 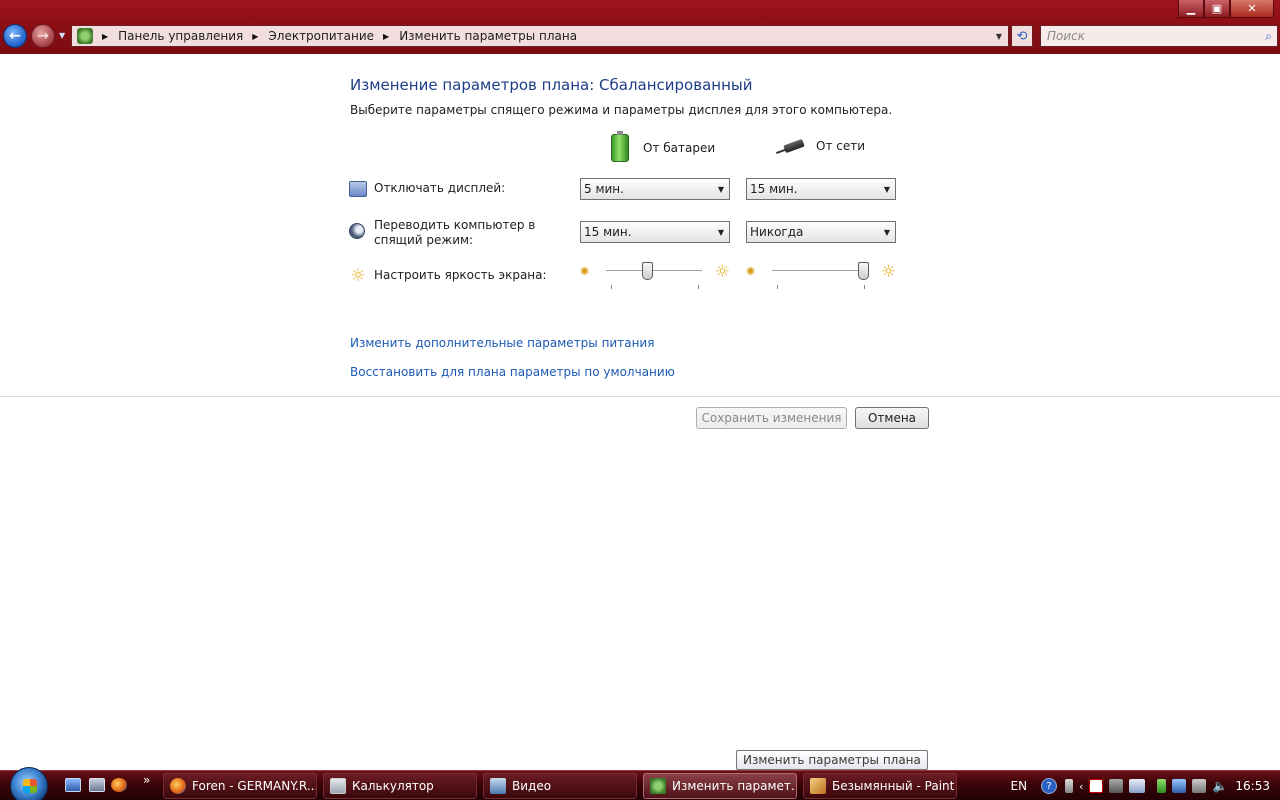 What do you see at coordinates (488, 36) in the screenshot?
I see `breadcrumb-edit-plan: Изменить параметры плана` at bounding box center [488, 36].